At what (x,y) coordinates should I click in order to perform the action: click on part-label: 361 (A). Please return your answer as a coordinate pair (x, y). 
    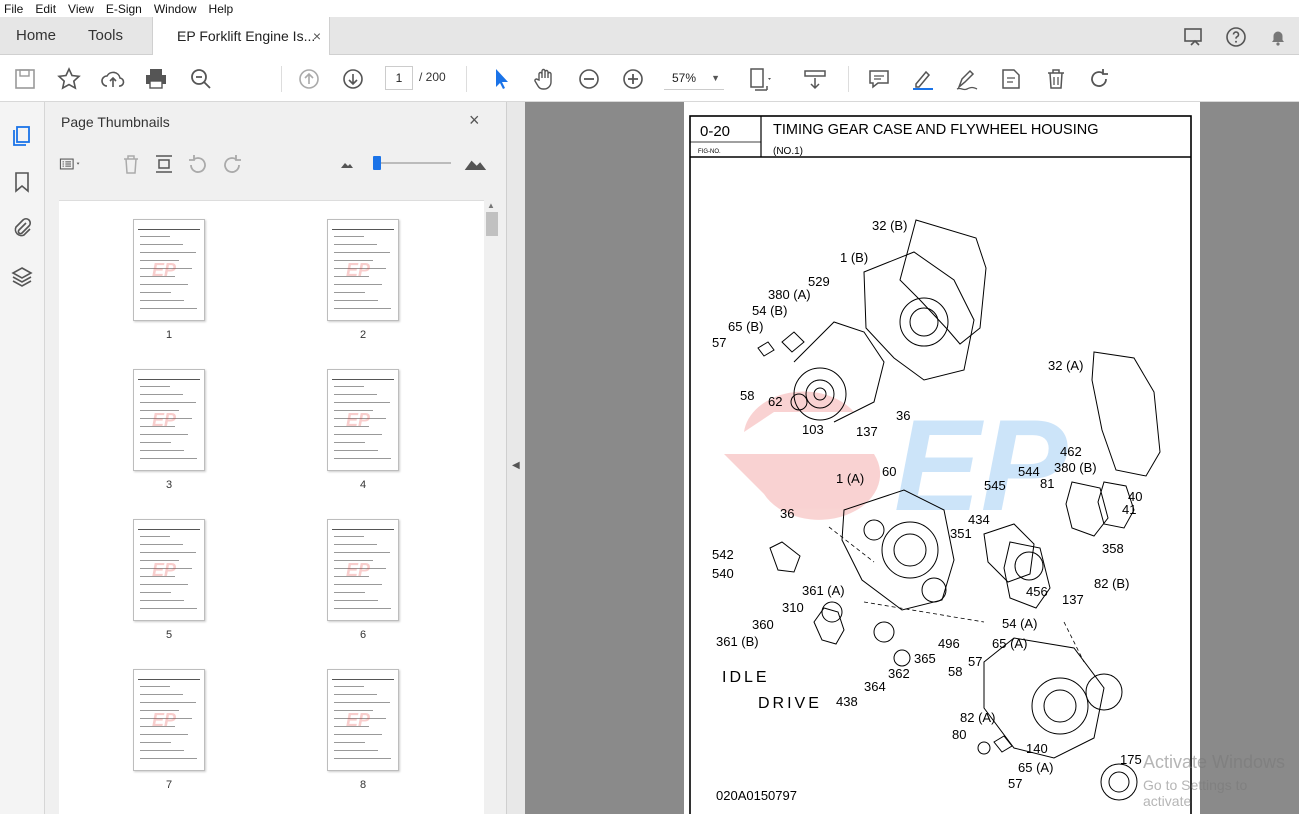
    Looking at the image, I should click on (823, 590).